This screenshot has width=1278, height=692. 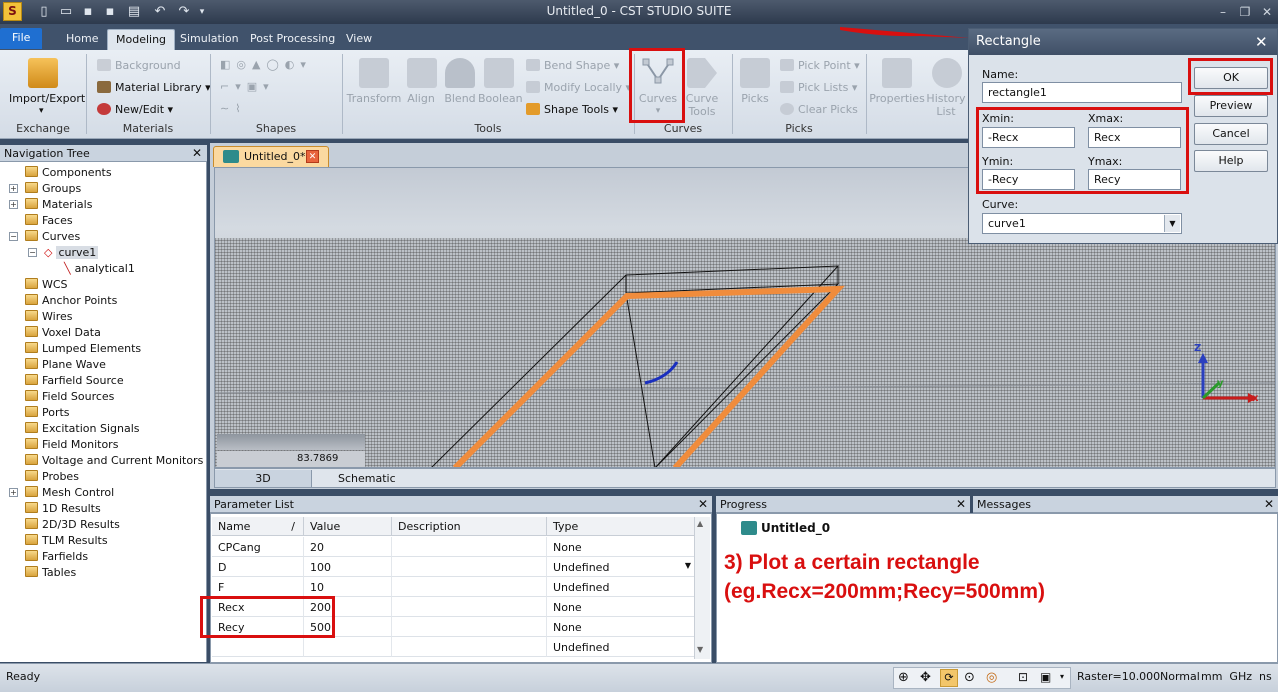 What do you see at coordinates (1269, 504) in the screenshot?
I see `messages-close-icon: ✕` at bounding box center [1269, 504].